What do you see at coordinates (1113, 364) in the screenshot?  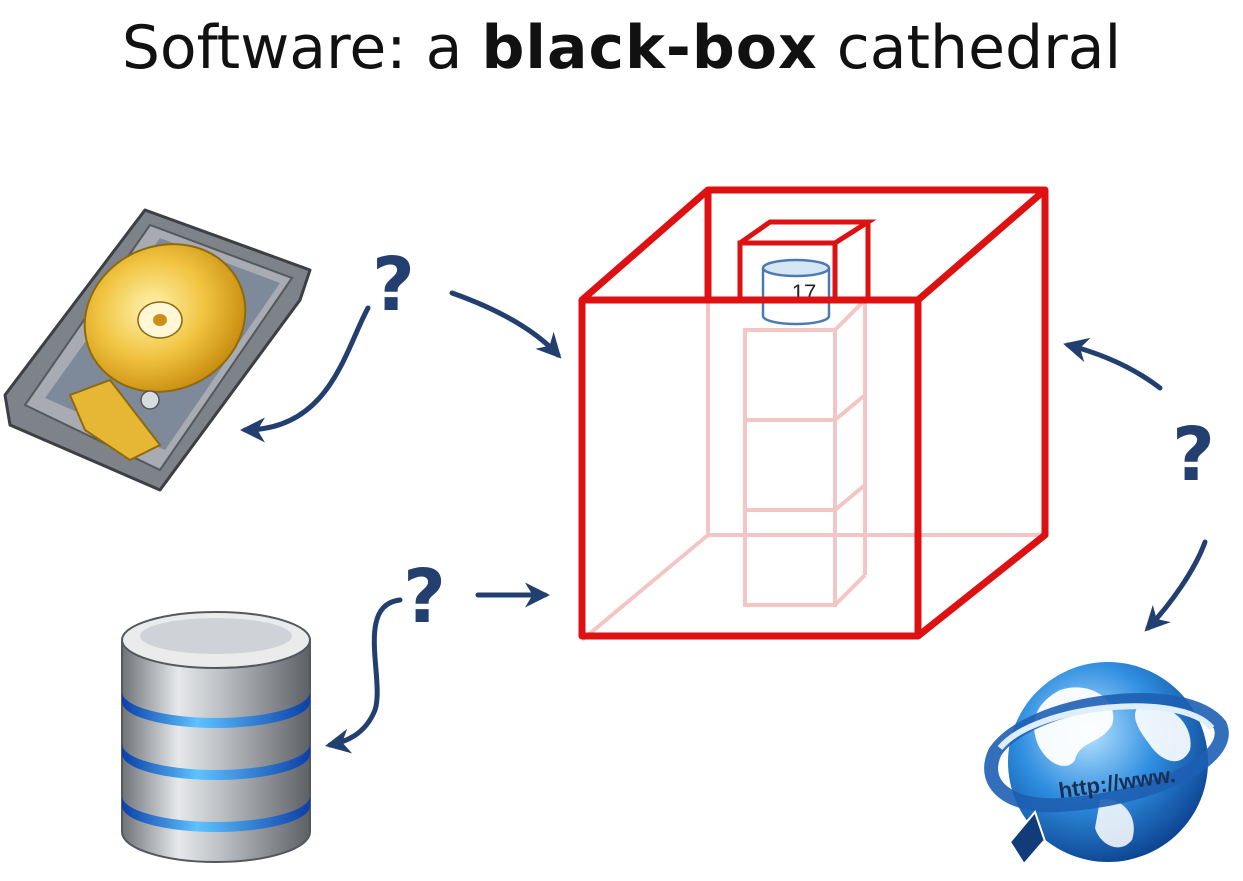 I see `arrow-to-cube-from-right` at bounding box center [1113, 364].